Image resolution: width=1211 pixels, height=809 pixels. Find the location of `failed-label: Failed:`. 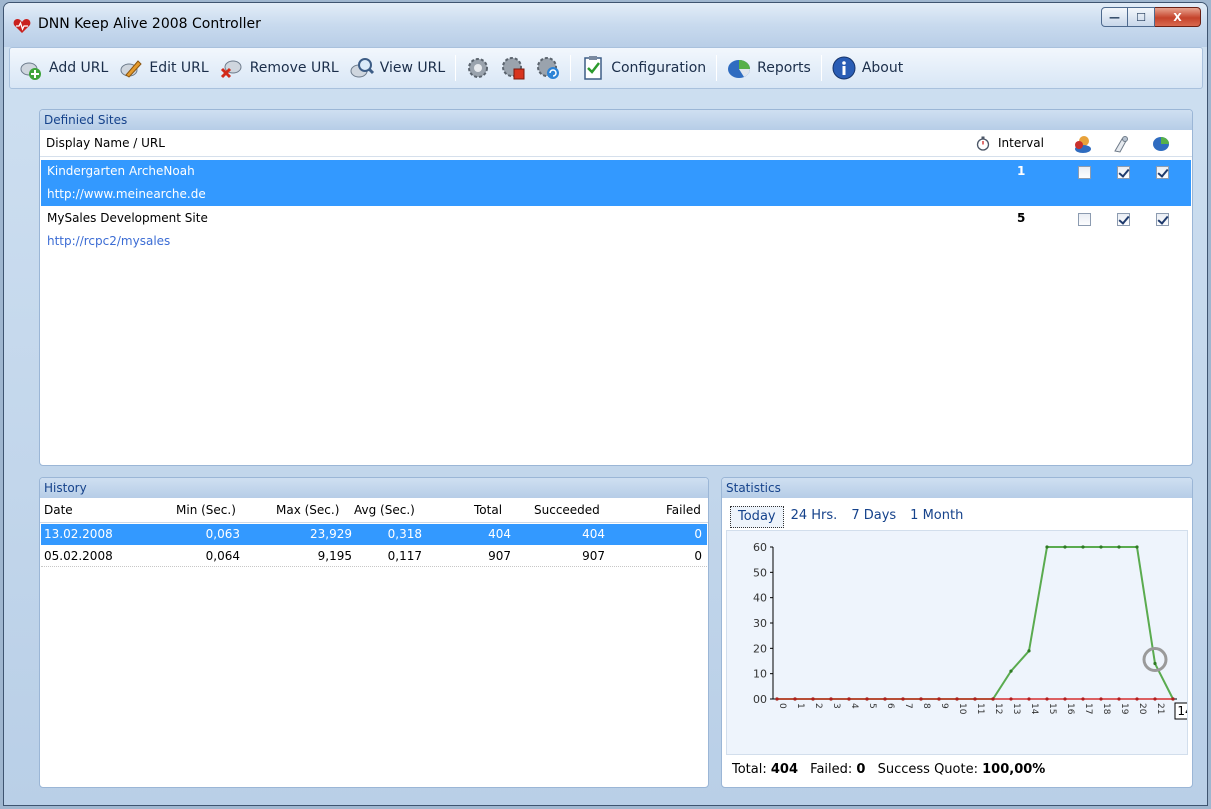

failed-label: Failed: is located at coordinates (831, 769).